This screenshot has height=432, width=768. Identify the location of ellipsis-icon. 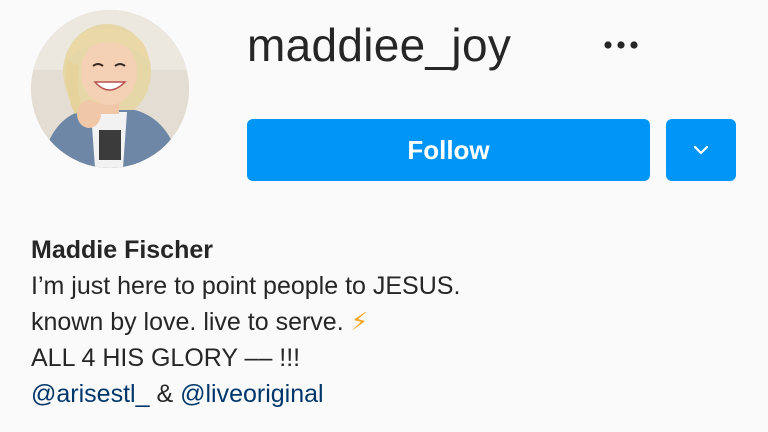
(621, 45).